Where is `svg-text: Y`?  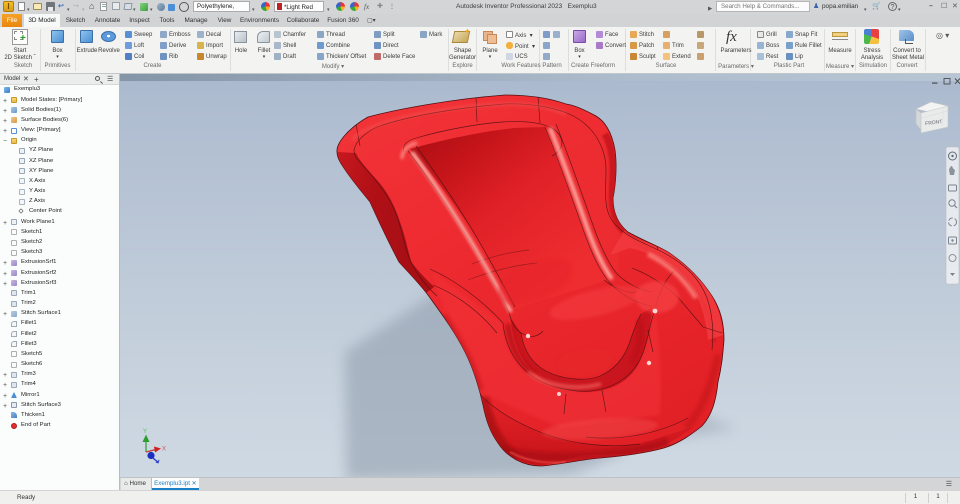
svg-text: Y is located at coordinates (145, 432).